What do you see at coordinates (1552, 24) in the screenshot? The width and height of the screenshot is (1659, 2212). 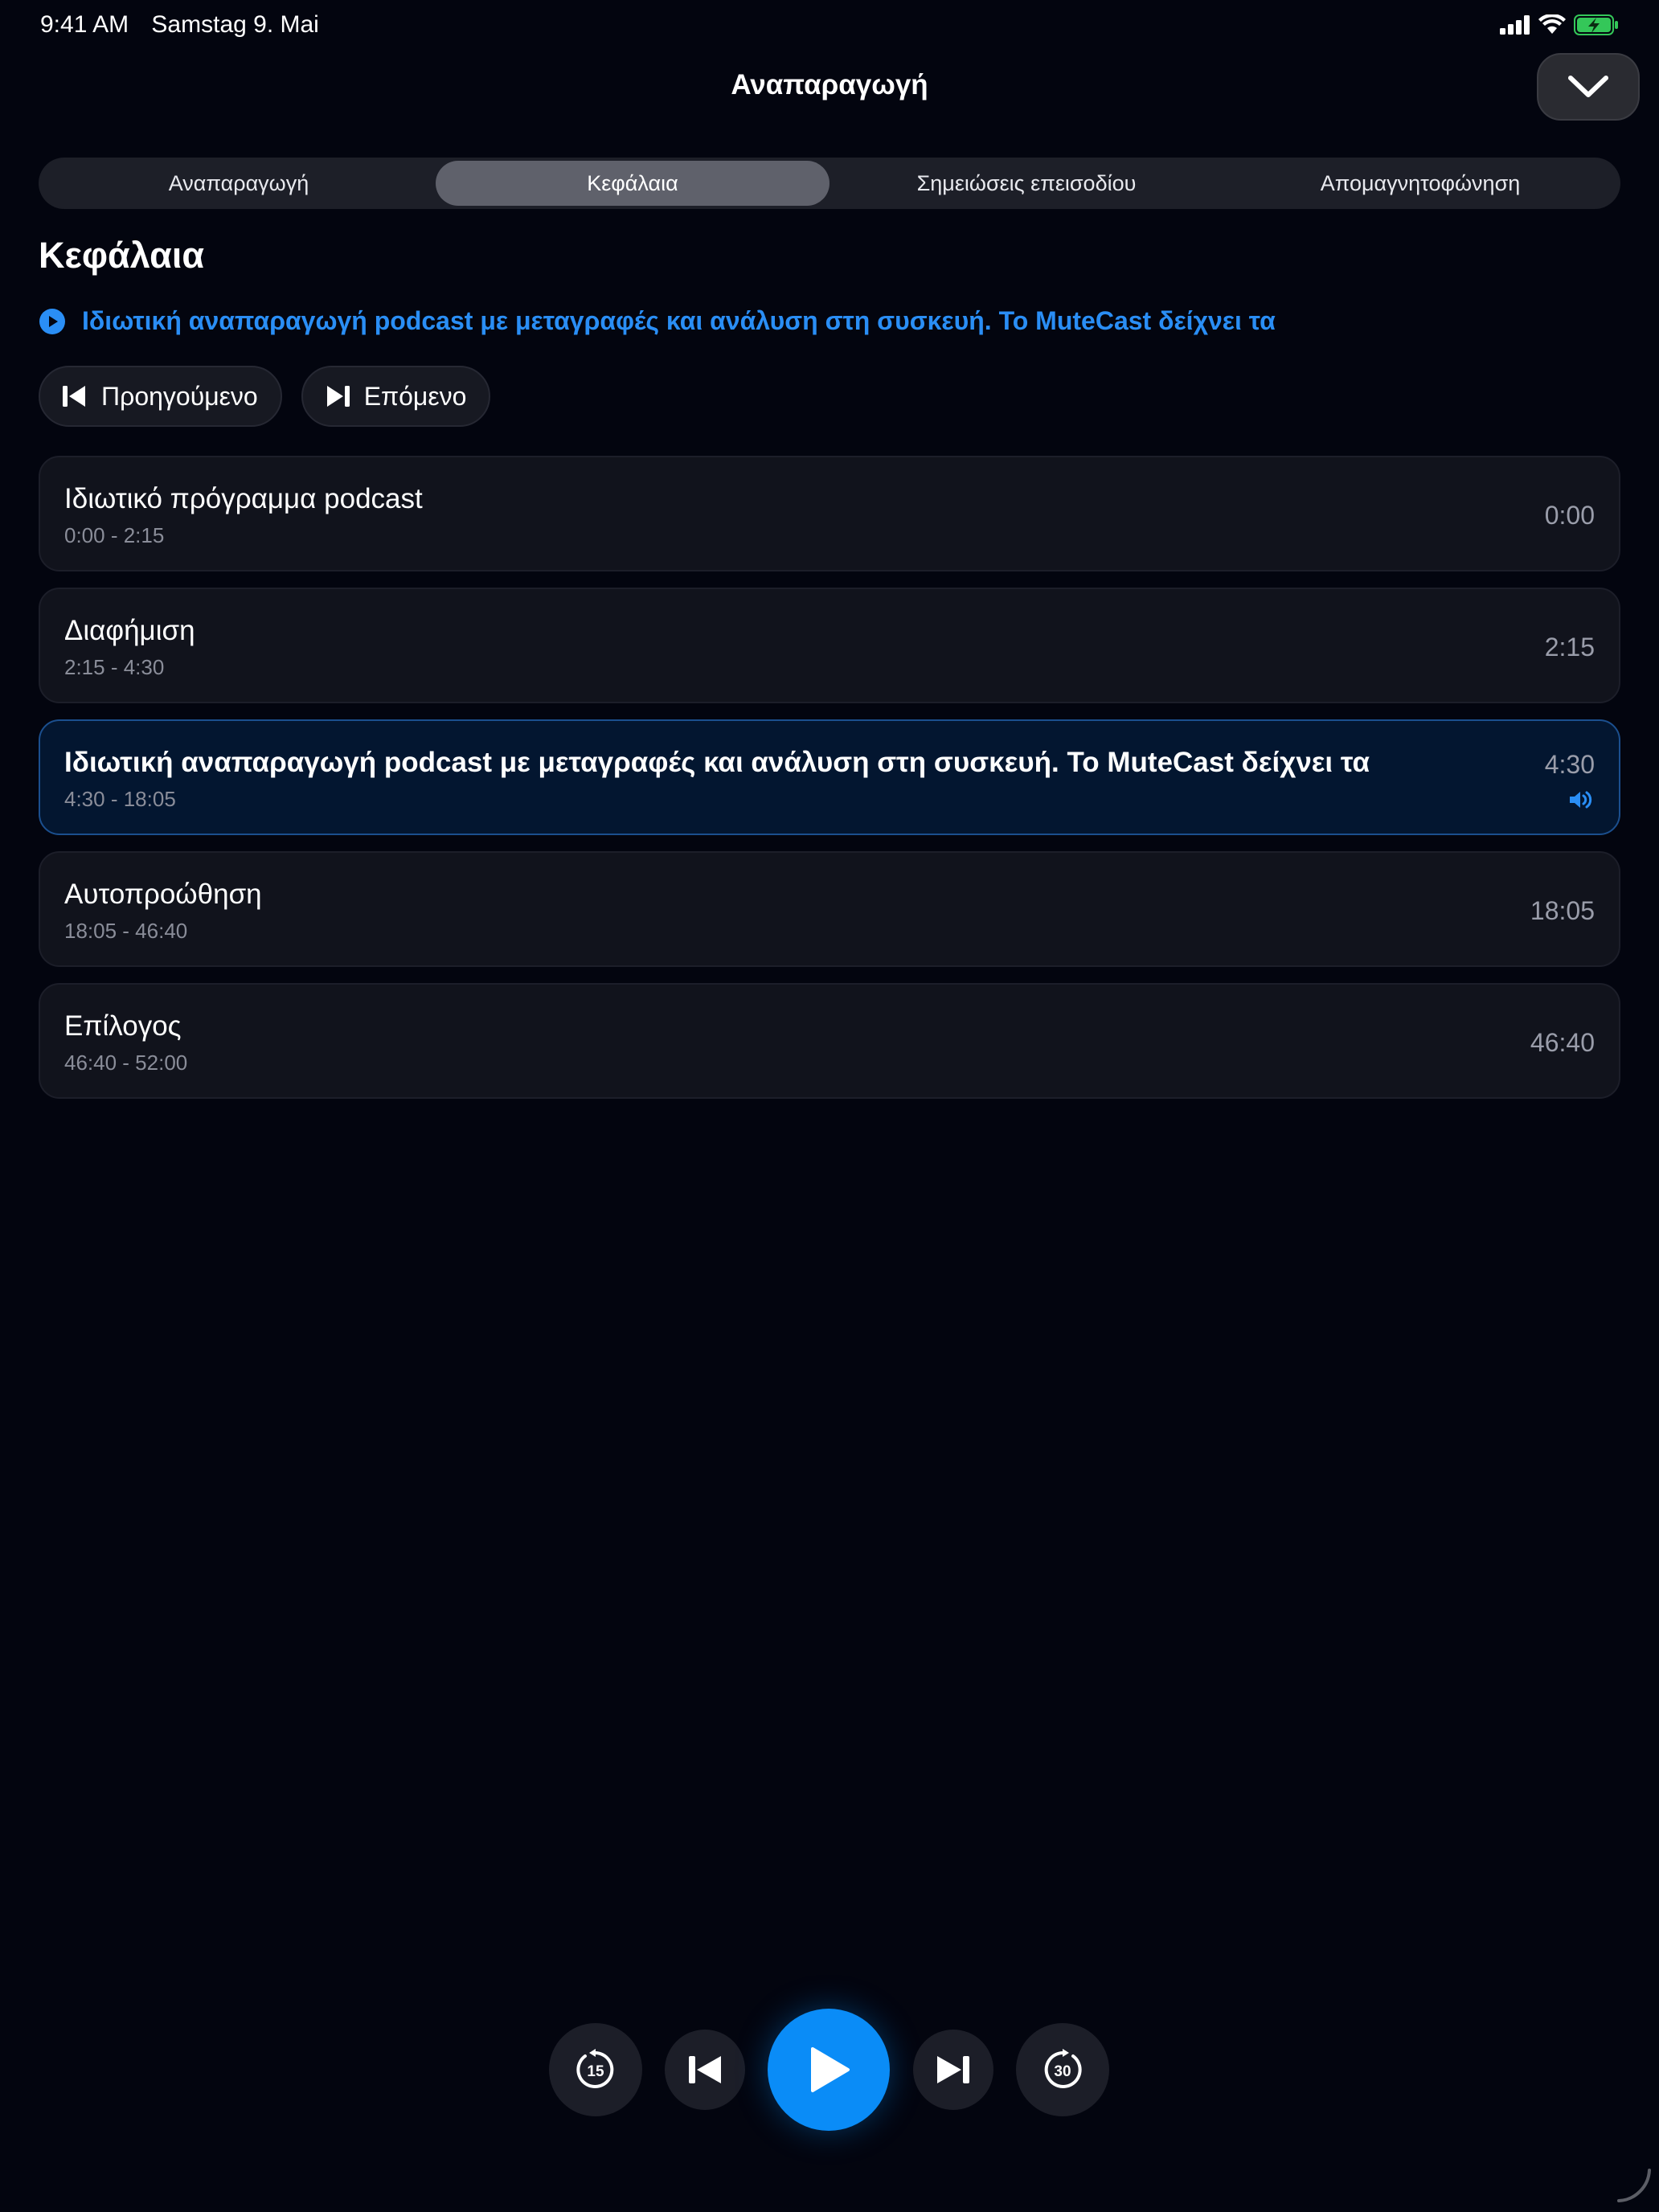 I see `wifi-icon` at bounding box center [1552, 24].